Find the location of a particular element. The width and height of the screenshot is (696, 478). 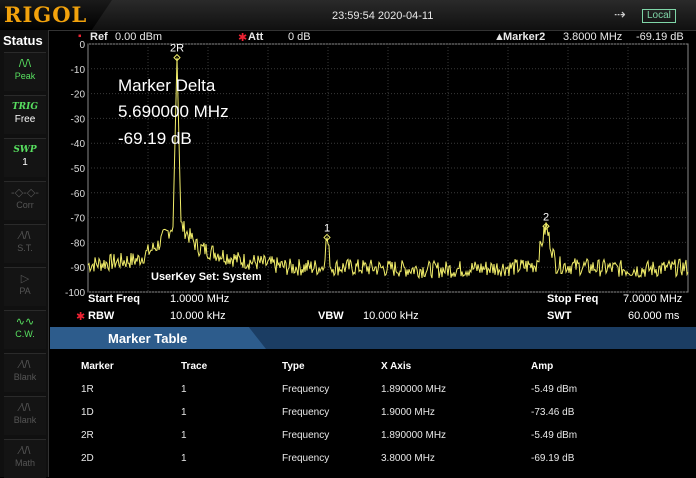

row-xaxis: 1.9000 MHz is located at coordinates (408, 412).